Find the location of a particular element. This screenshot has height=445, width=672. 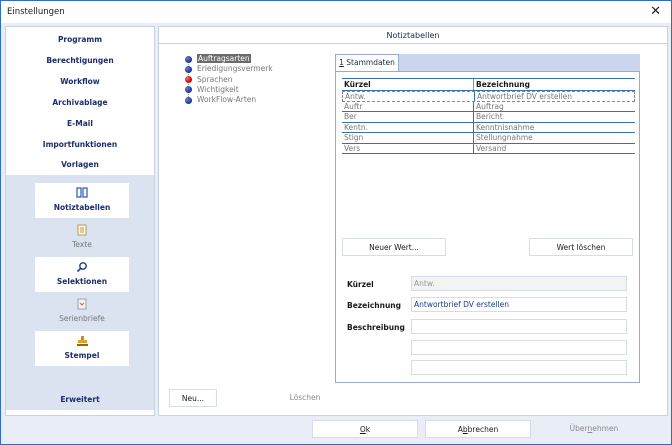

tree-item-sprachen: Sprachen is located at coordinates (228, 80).